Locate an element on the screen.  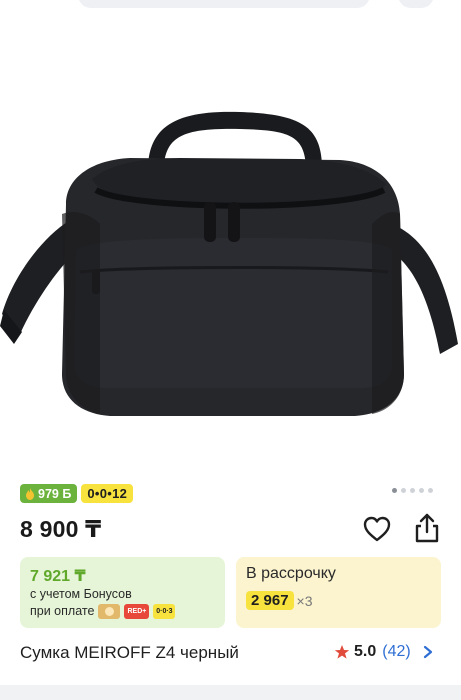
share-icon is located at coordinates (427, 528).